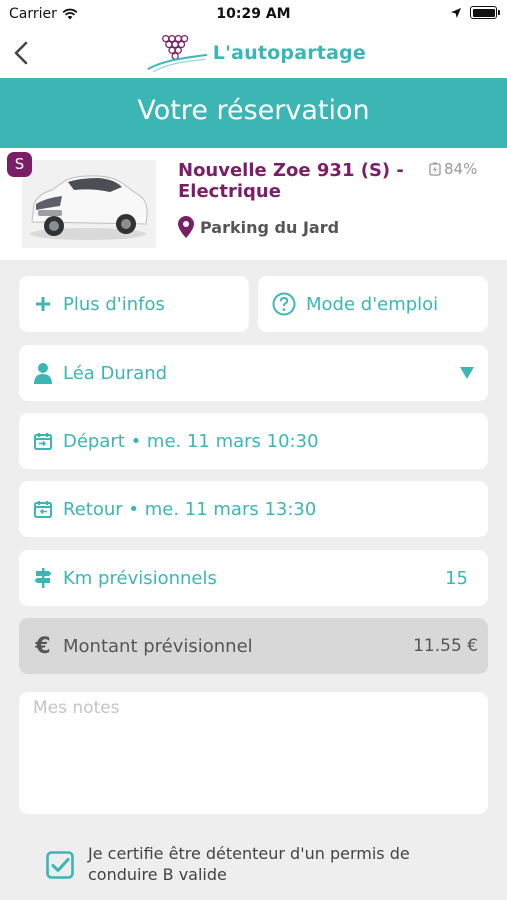 This screenshot has width=507, height=900. I want to click on more-info-button: Plus d'infos, so click(134, 304).